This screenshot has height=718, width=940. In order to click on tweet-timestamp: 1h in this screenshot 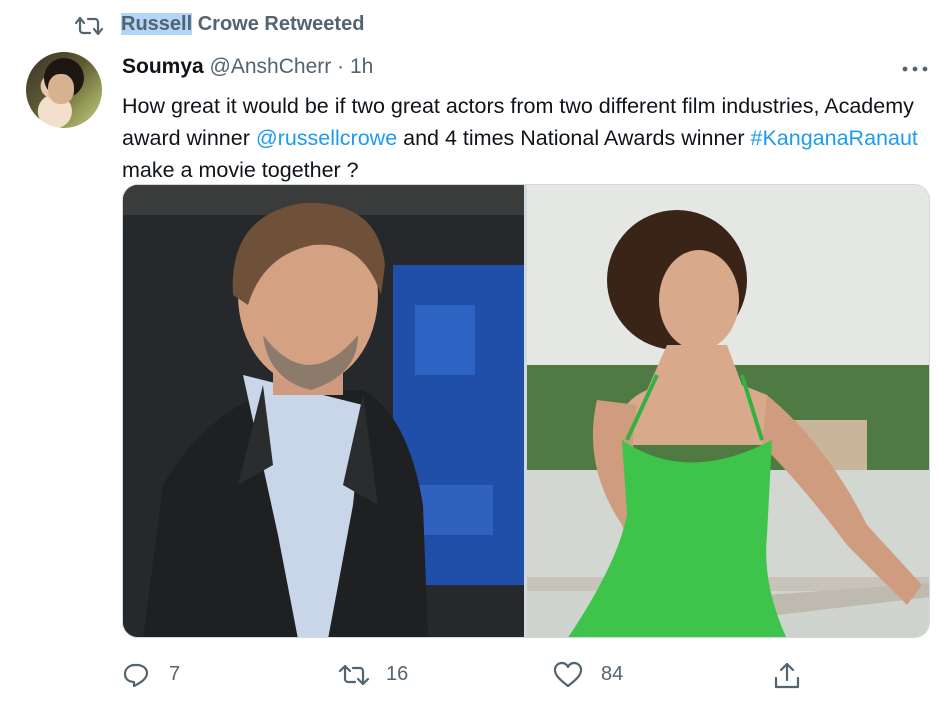, I will do `click(361, 66)`.